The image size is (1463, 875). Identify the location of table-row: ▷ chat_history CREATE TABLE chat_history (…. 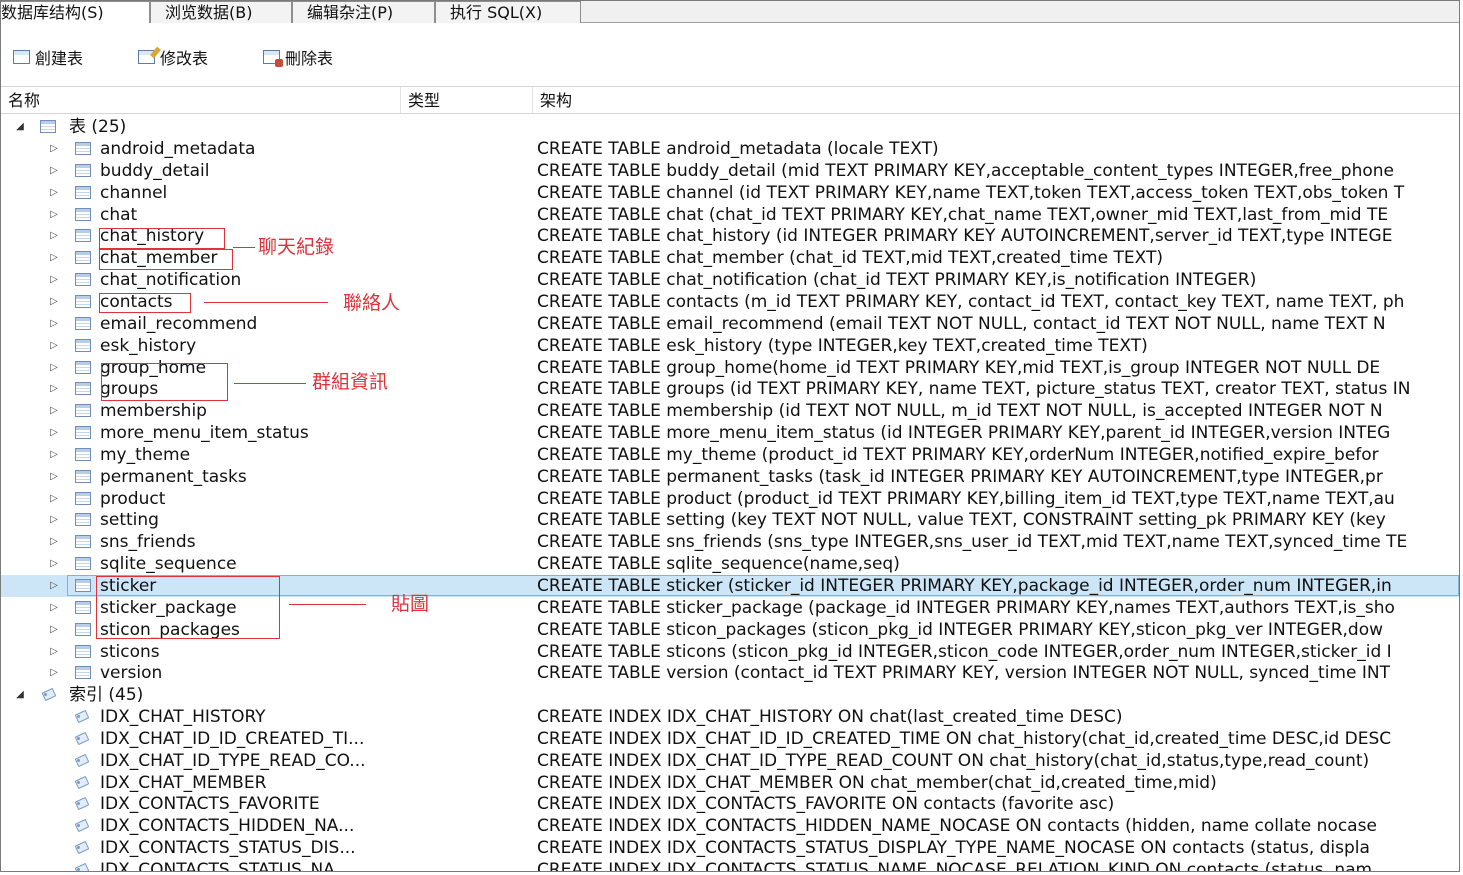
(730, 236).